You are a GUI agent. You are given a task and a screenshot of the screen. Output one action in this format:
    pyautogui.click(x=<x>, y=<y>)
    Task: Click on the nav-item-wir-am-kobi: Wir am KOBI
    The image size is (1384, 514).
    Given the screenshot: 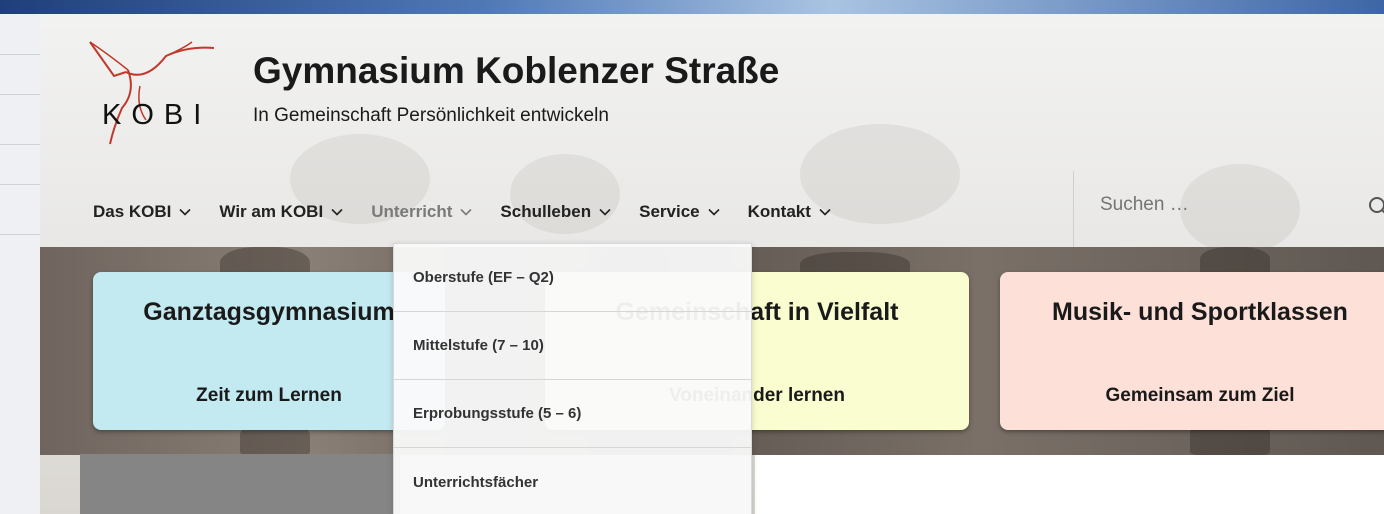 What is the action you would take?
    pyautogui.click(x=281, y=212)
    